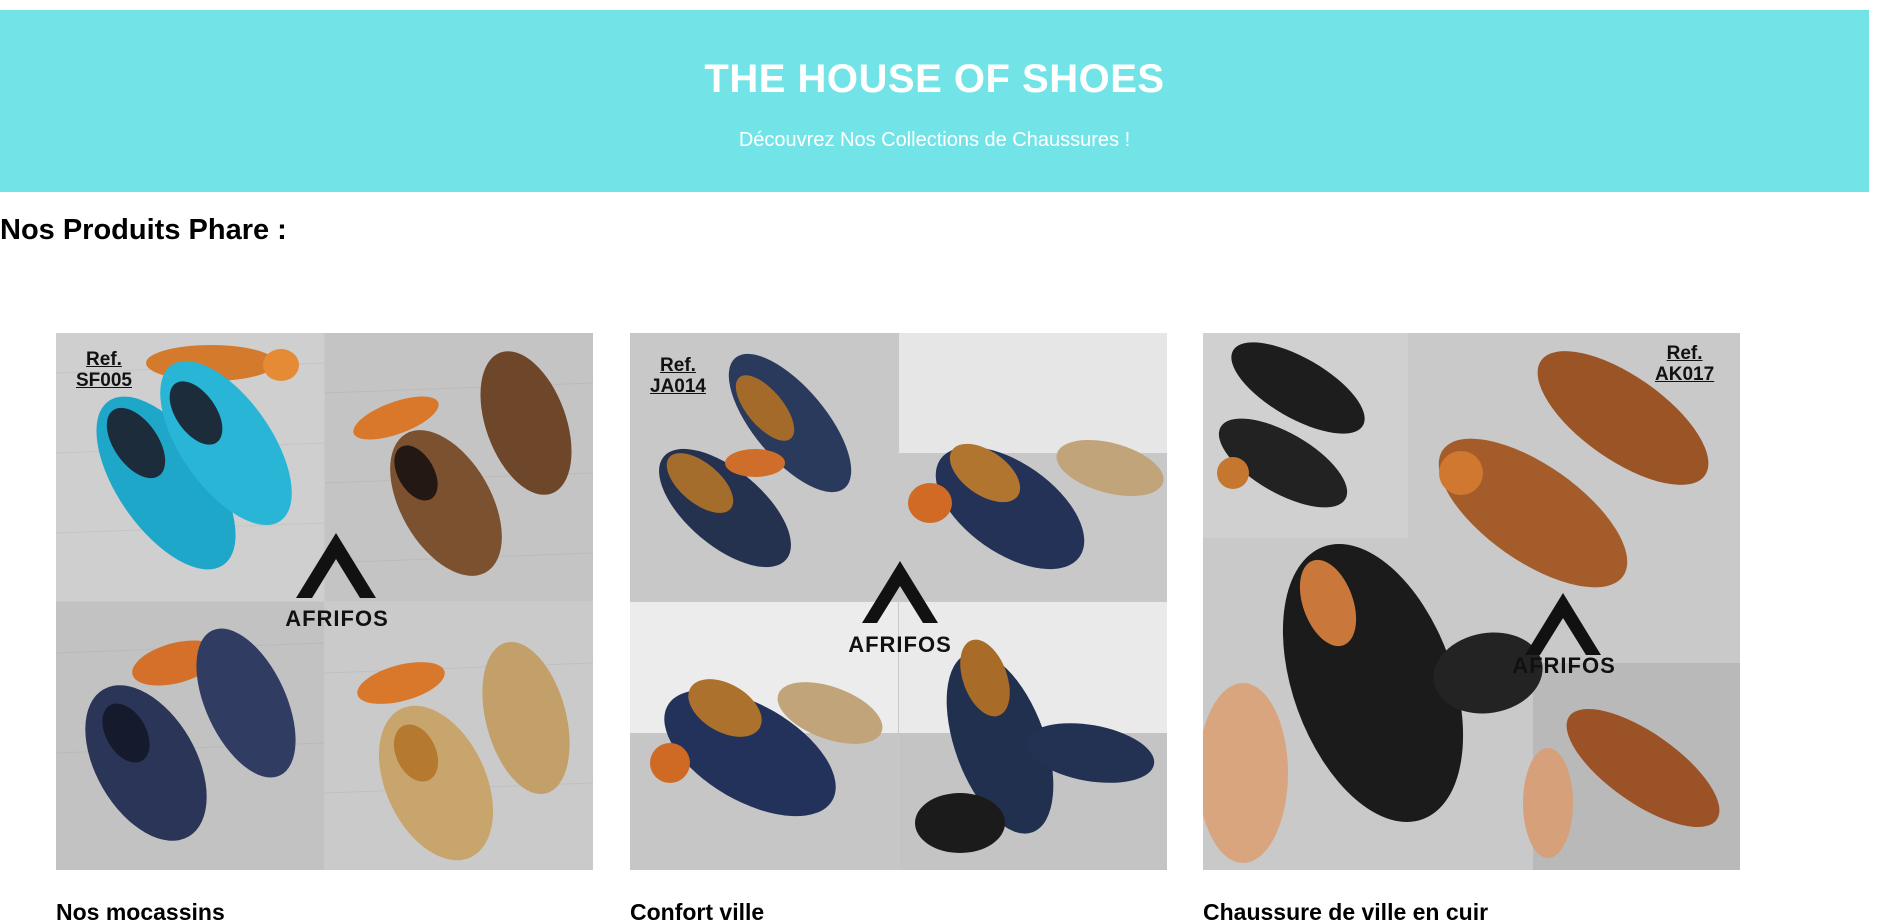  I want to click on product-name: Chaussure de ville en cuir, so click(1345, 910).